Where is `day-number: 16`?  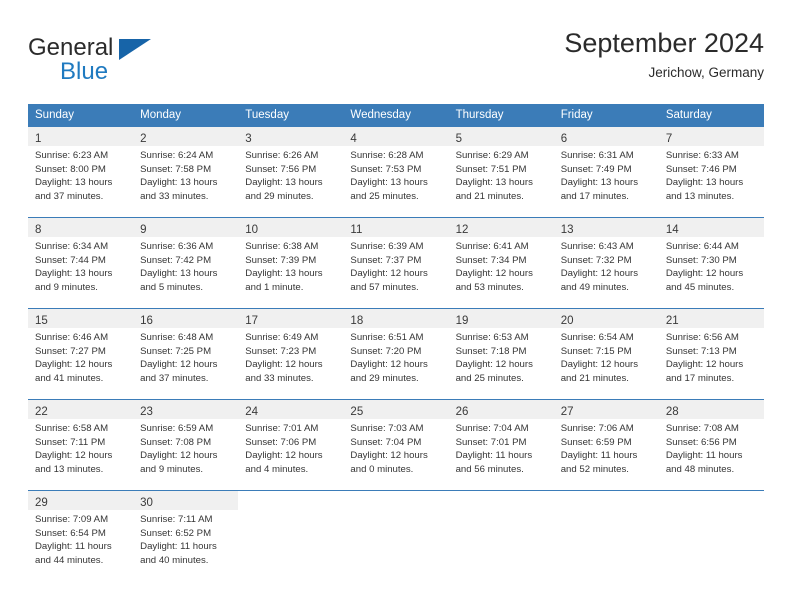
day-number: 16 is located at coordinates (146, 321).